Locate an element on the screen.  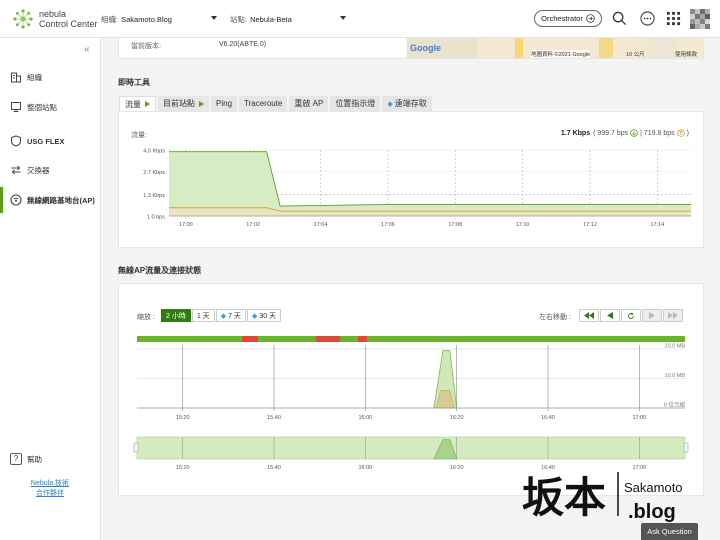
traffic-rate-summary: 1.7 Kbps ( 999.7 bps | 719.8 bps ) is located at coordinates (625, 133).